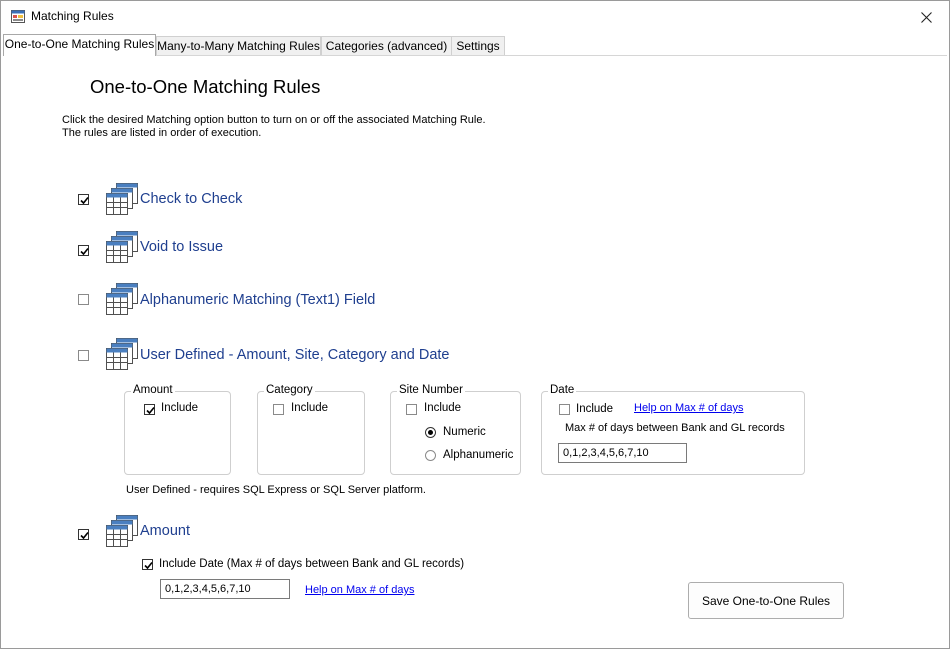  I want to click on group-site-number: Site Number Include Numeric Alphanumeric, so click(455, 429).